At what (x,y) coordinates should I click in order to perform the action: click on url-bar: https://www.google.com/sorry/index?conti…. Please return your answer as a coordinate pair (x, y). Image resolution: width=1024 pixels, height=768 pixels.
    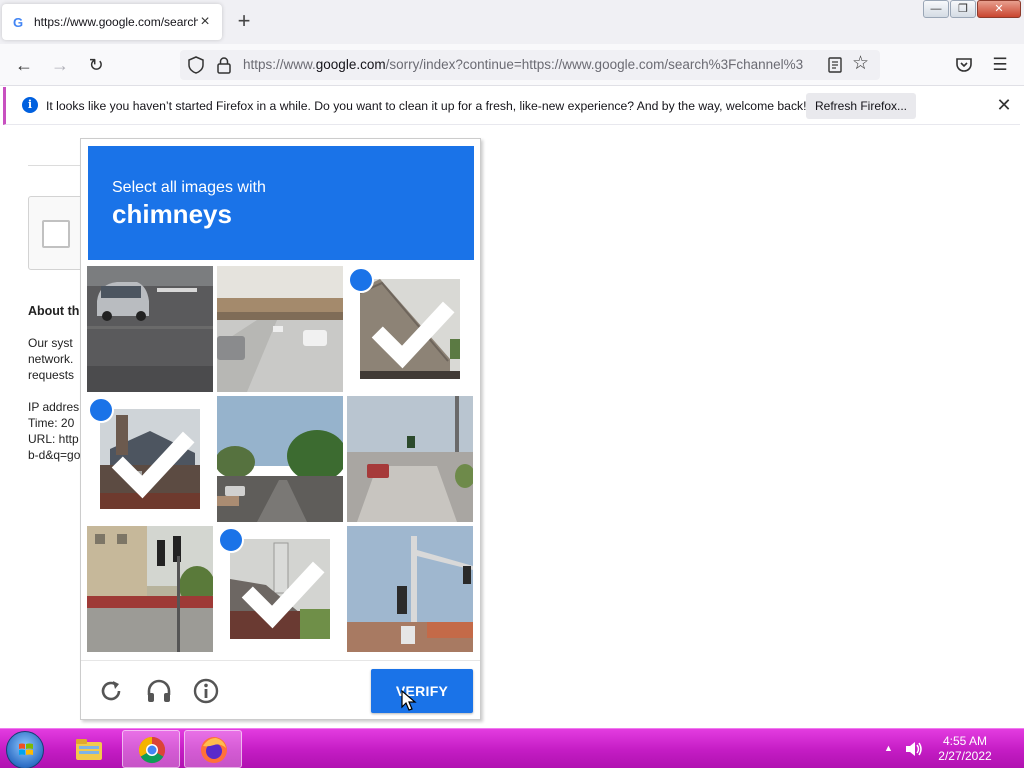
    Looking at the image, I should click on (530, 65).